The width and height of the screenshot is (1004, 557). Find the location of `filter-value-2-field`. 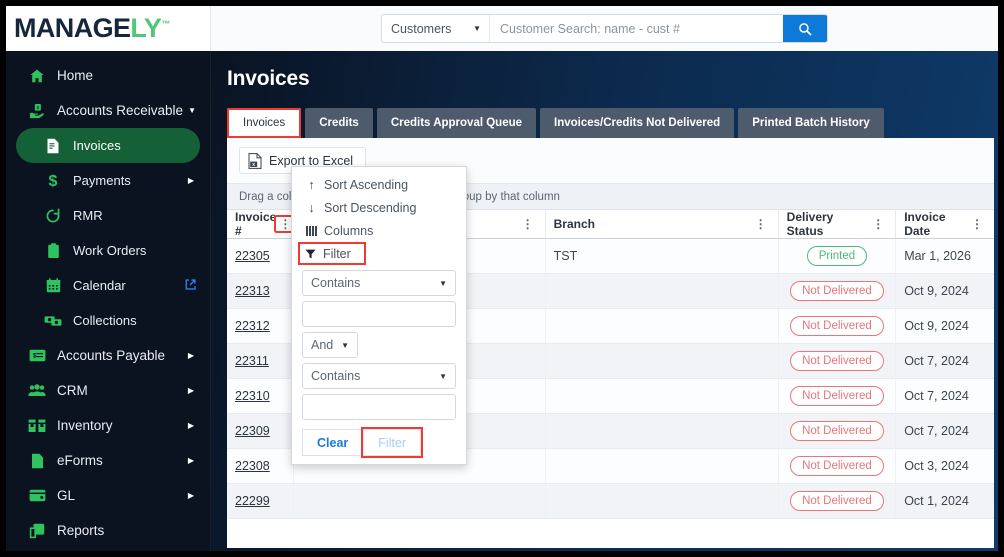

filter-value-2-field is located at coordinates (379, 407).